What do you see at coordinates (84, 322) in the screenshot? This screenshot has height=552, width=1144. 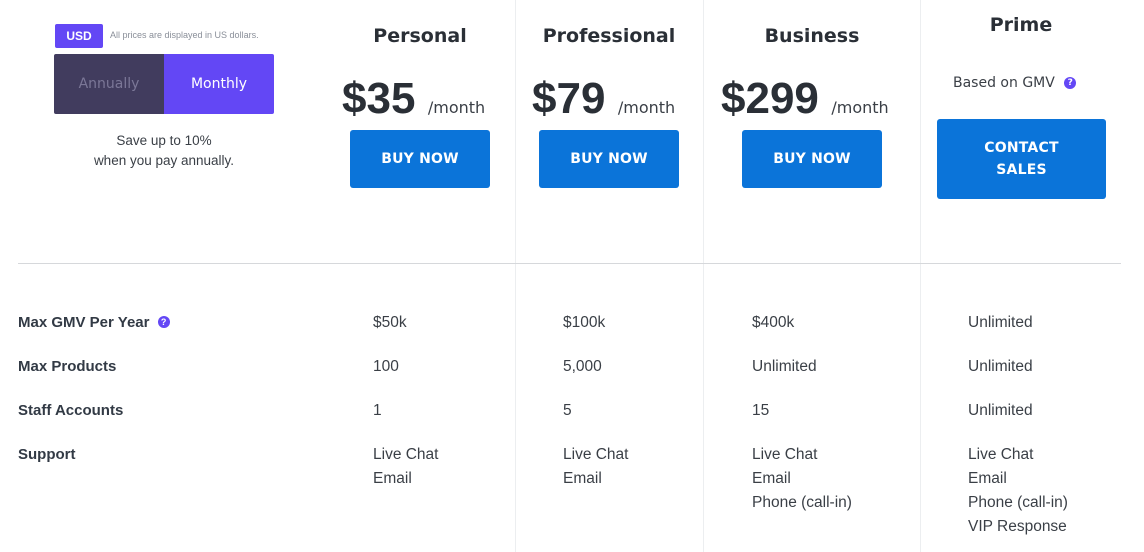 I see `feature-label-text: Max GMV Per Year` at bounding box center [84, 322].